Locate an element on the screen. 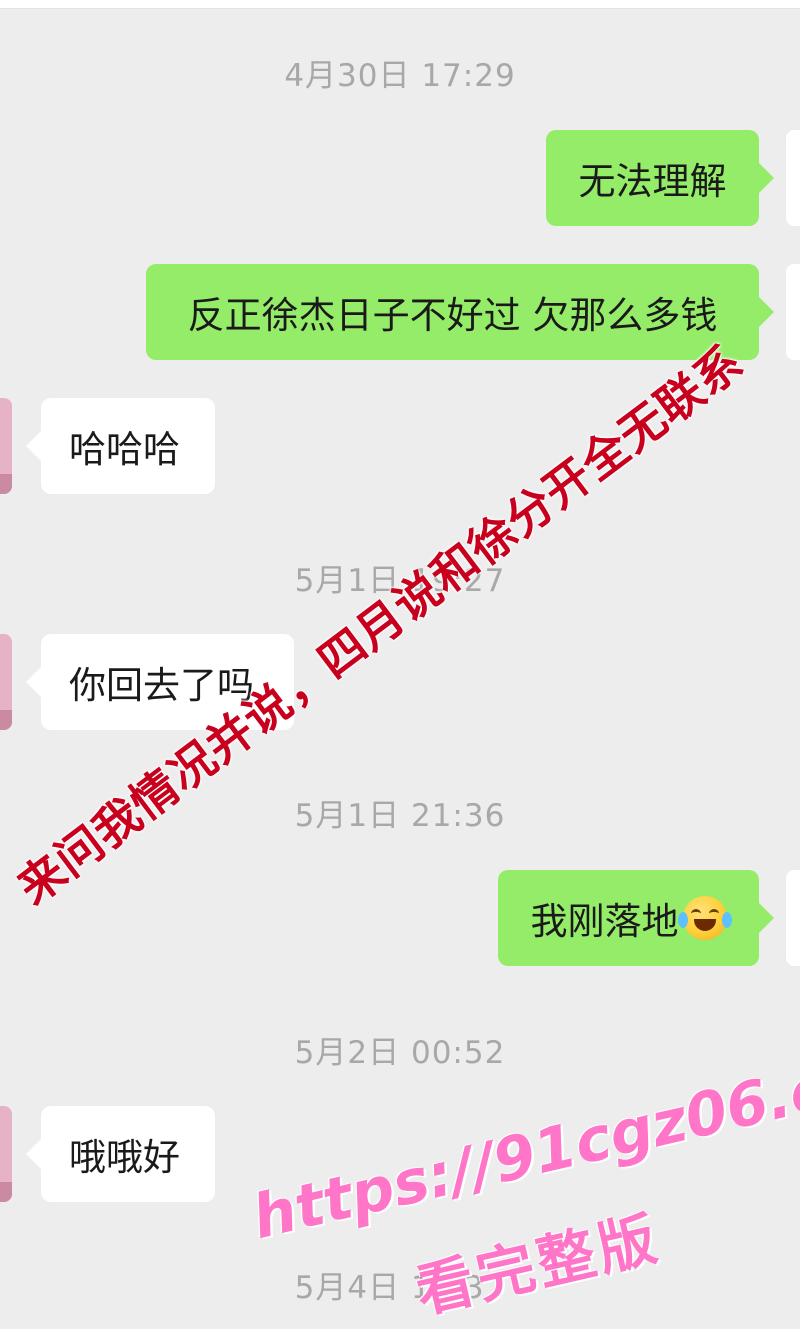  message-bubble-received: 哈哈哈 is located at coordinates (120, 446).